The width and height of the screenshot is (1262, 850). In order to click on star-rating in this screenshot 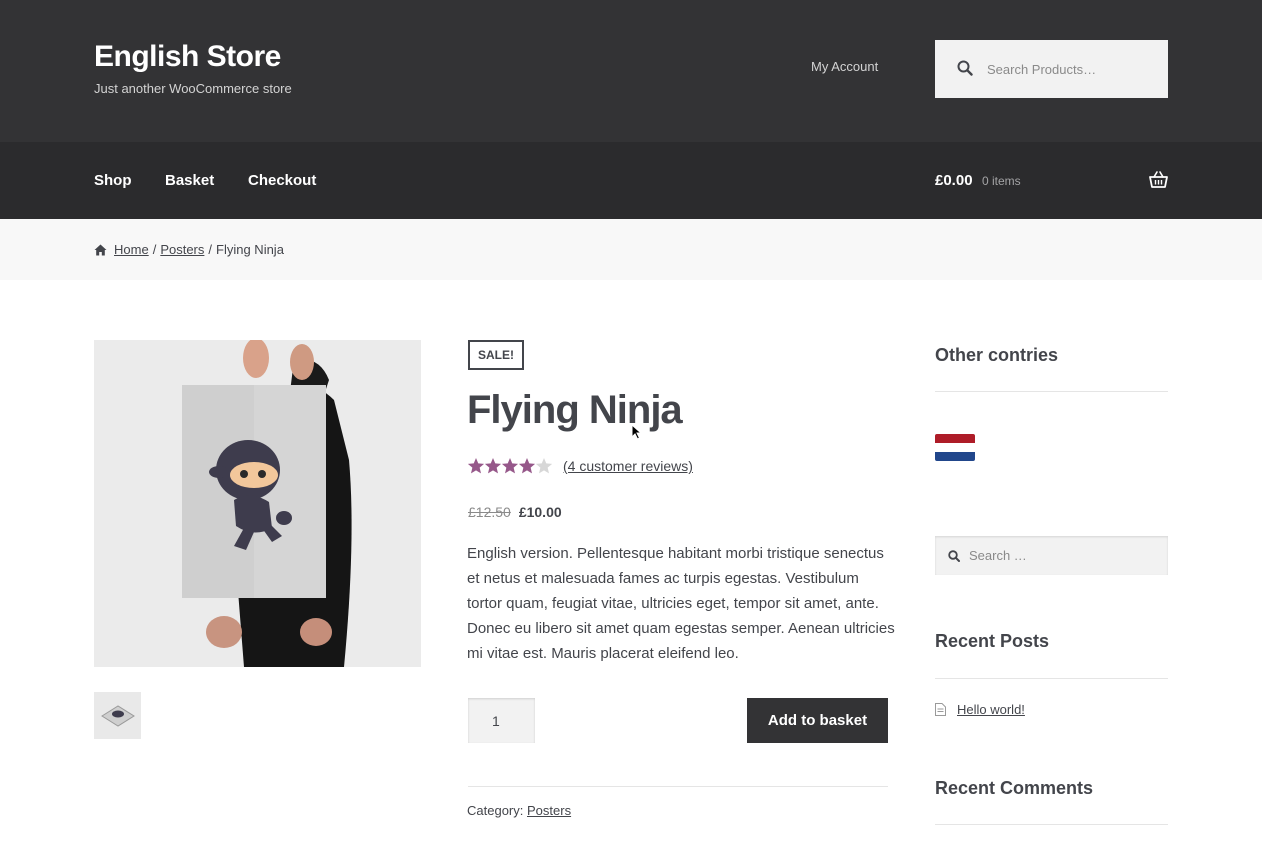, I will do `click(510, 466)`.